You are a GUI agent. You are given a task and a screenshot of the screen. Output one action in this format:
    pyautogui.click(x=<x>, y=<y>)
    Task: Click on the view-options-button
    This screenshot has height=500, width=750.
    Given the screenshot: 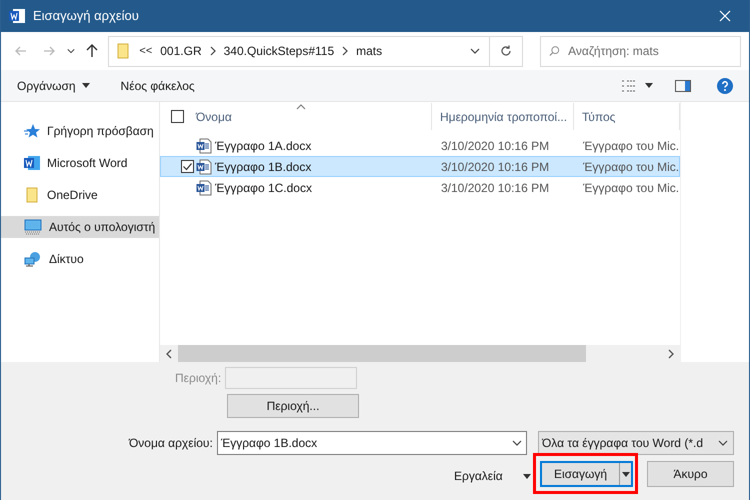 What is the action you would take?
    pyautogui.click(x=637, y=86)
    